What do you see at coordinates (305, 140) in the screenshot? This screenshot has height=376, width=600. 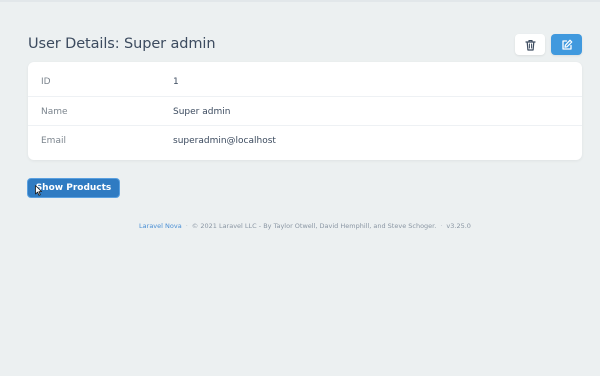 I see `detail-row-email: Email superadmin@localhost` at bounding box center [305, 140].